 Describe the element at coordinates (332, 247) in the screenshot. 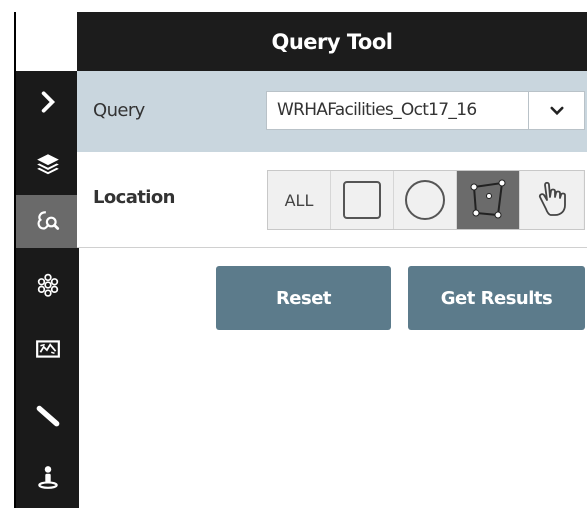

I see `section-divider` at that location.